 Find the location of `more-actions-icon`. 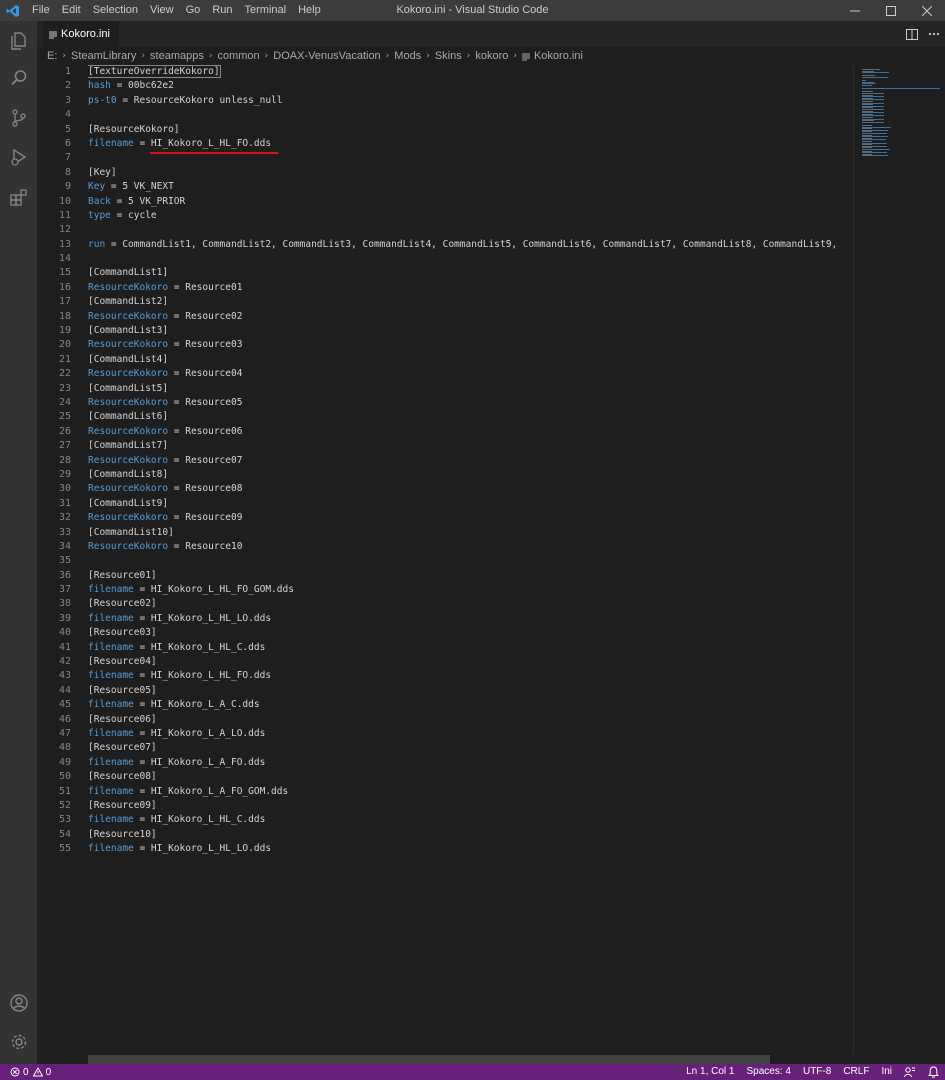

more-actions-icon is located at coordinates (934, 34).